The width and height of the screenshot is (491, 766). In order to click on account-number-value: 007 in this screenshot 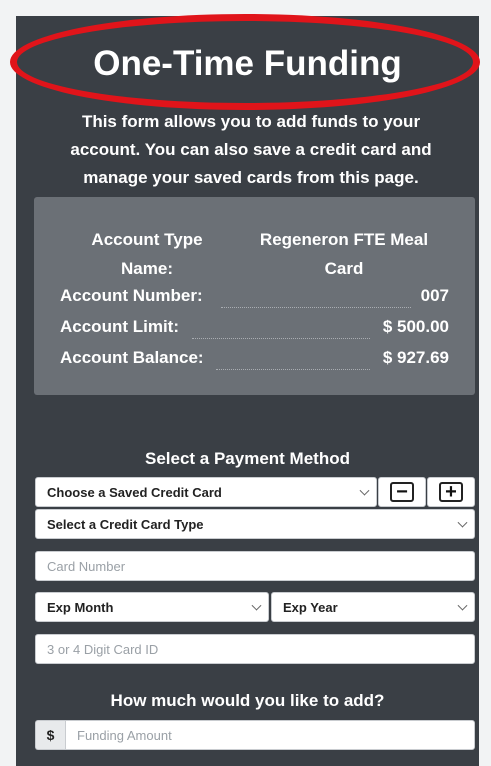, I will do `click(434, 295)`.